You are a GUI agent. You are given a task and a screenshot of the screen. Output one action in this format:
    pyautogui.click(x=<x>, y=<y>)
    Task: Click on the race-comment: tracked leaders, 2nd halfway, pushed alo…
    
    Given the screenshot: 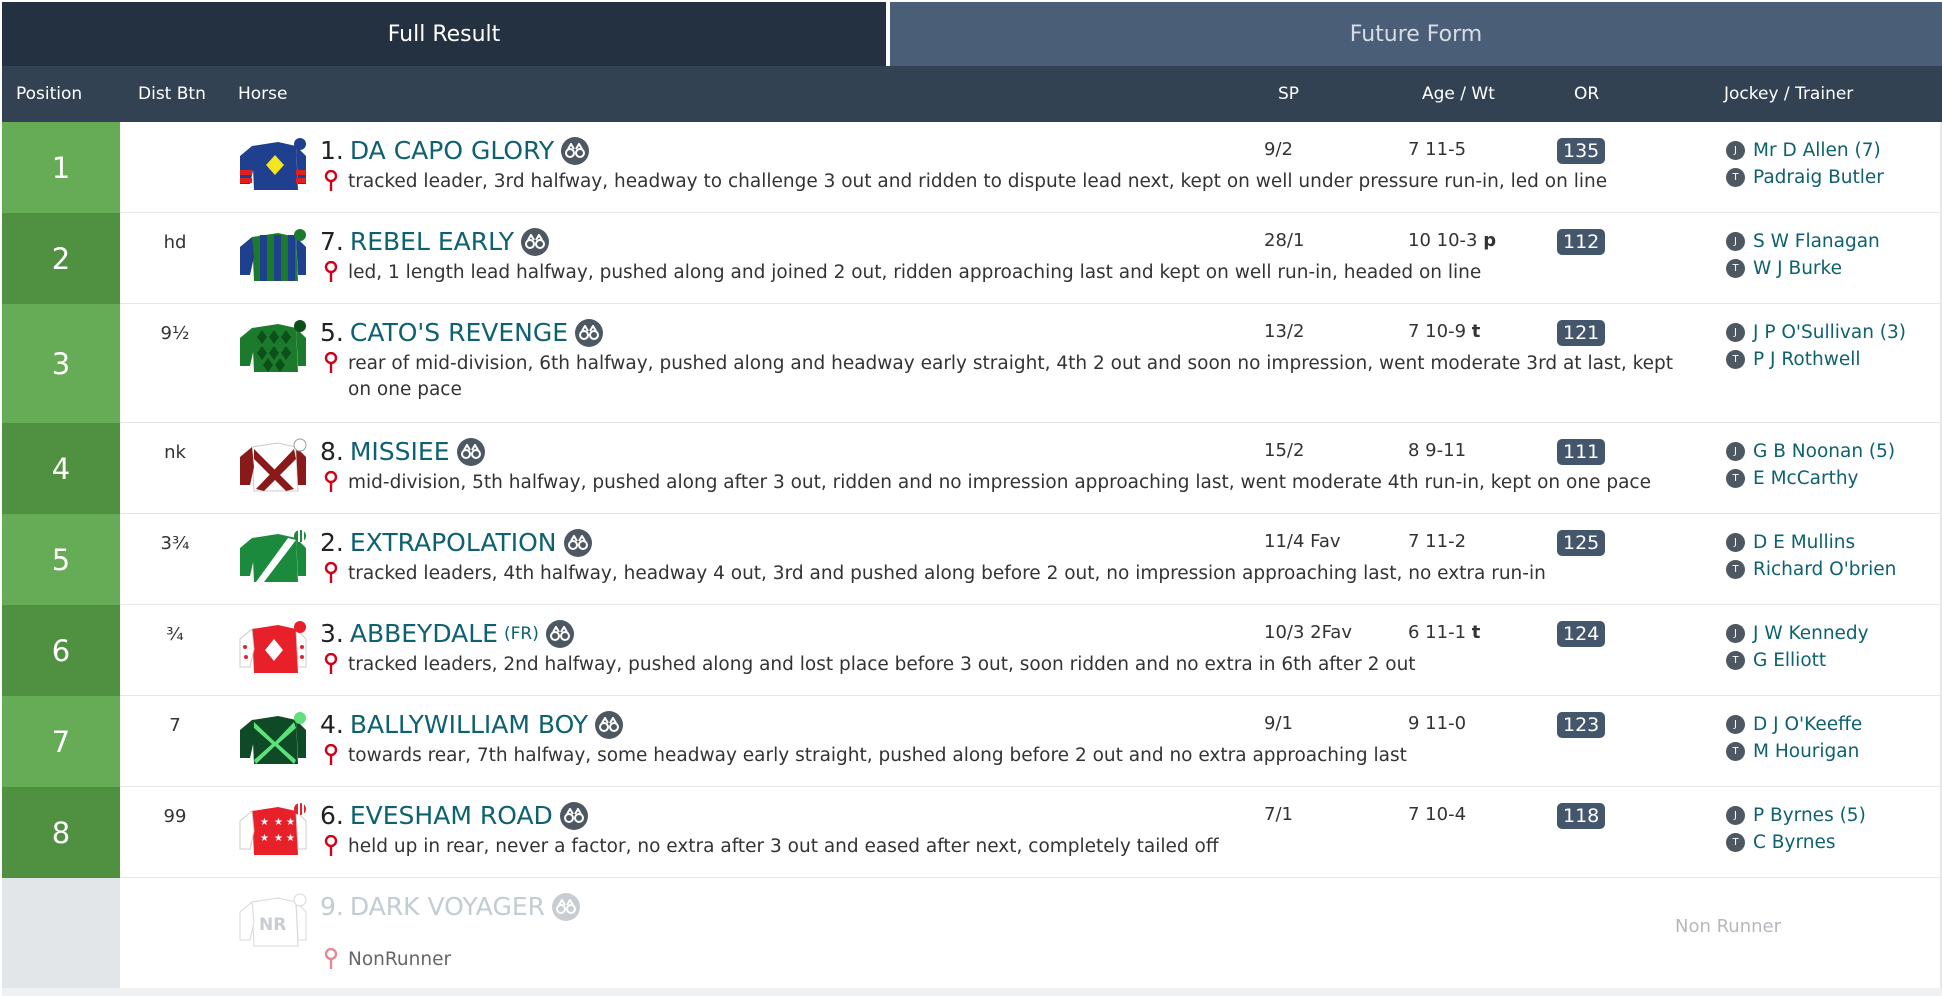 What is the action you would take?
    pyautogui.click(x=882, y=664)
    